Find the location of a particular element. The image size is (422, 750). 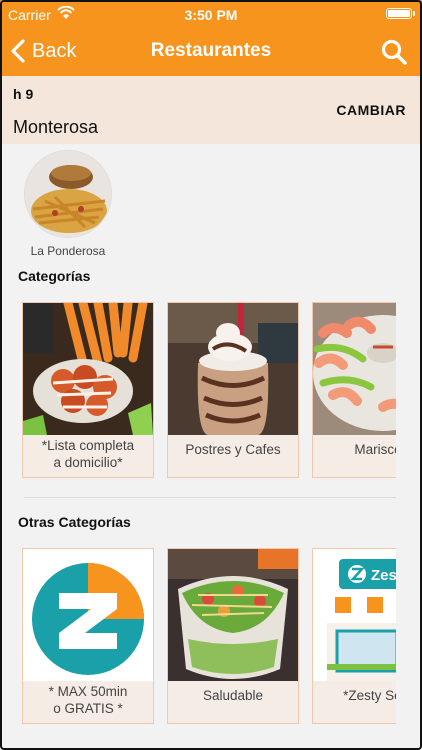

category-label: *Zesty Serv is located at coordinates (369, 695).